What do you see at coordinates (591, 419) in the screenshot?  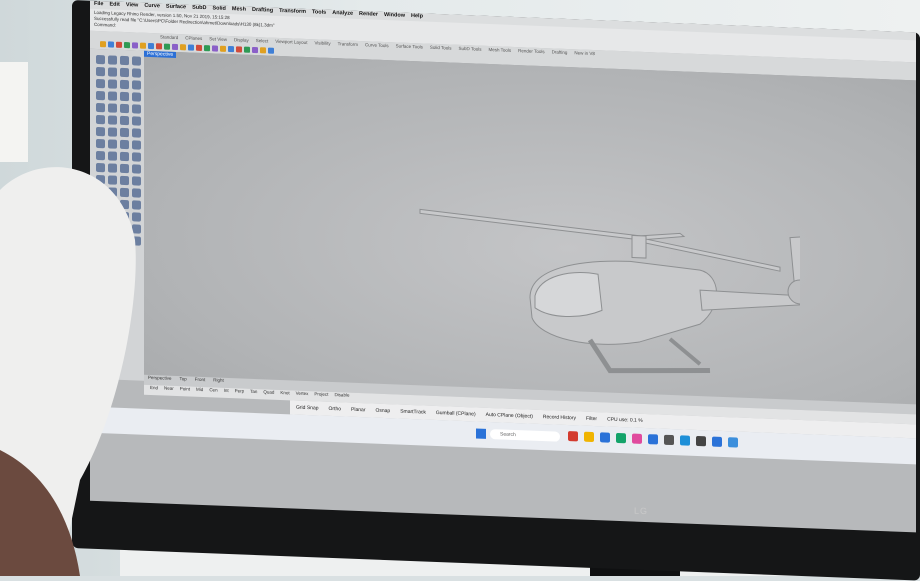 I see `status-item: Filter` at bounding box center [591, 419].